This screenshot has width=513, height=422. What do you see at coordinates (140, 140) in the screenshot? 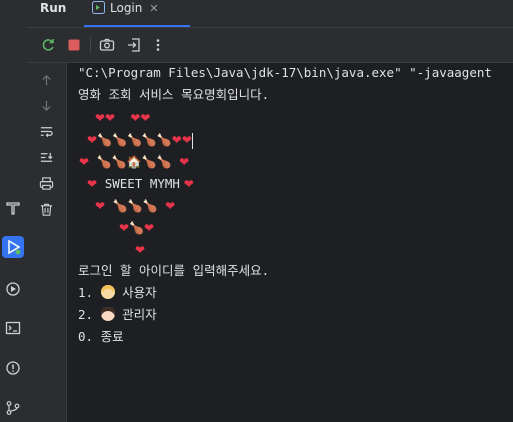
I see `art-row-2: ❤🍗🍗🍗🍗🍗❤❤` at bounding box center [140, 140].